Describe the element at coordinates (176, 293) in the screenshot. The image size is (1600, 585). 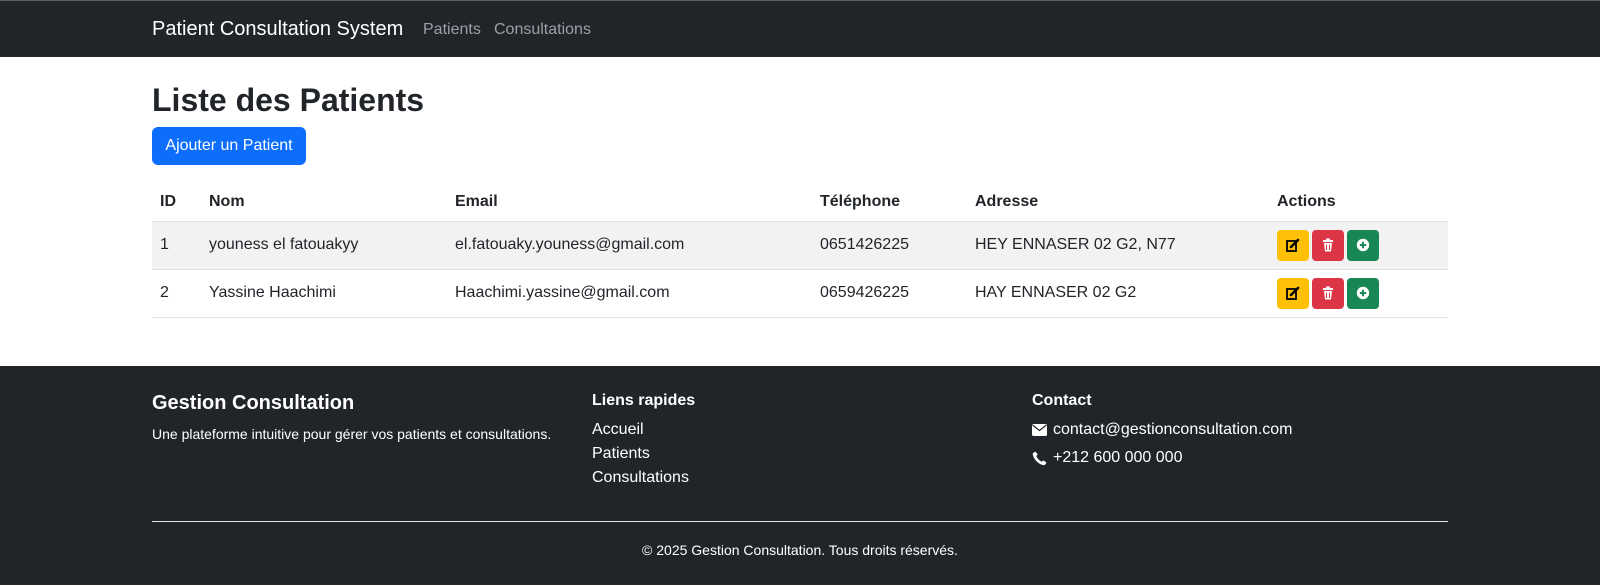
I see `cell-id: 2` at that location.